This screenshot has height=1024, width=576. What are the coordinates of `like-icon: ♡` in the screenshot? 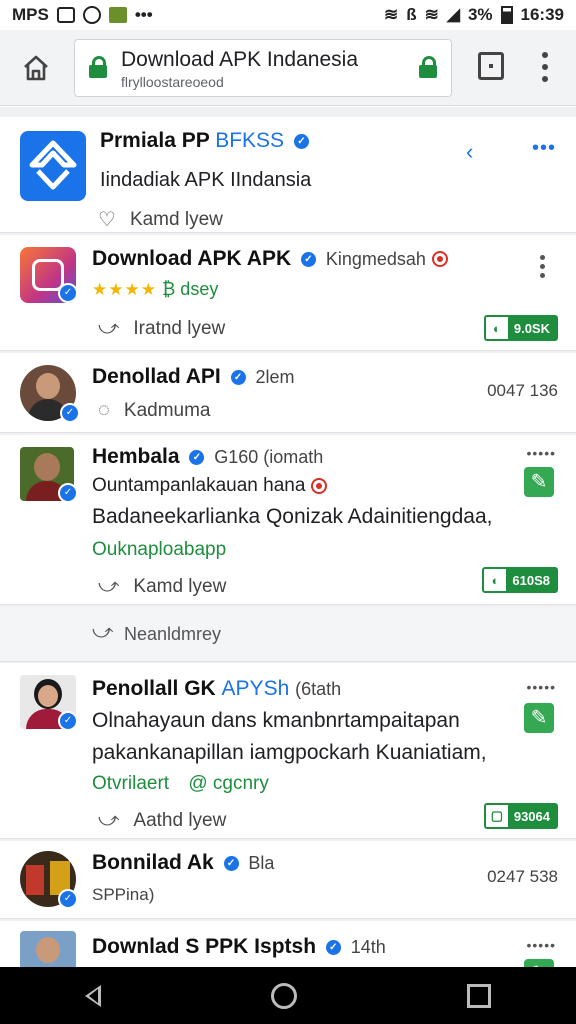 It's located at (107, 220).